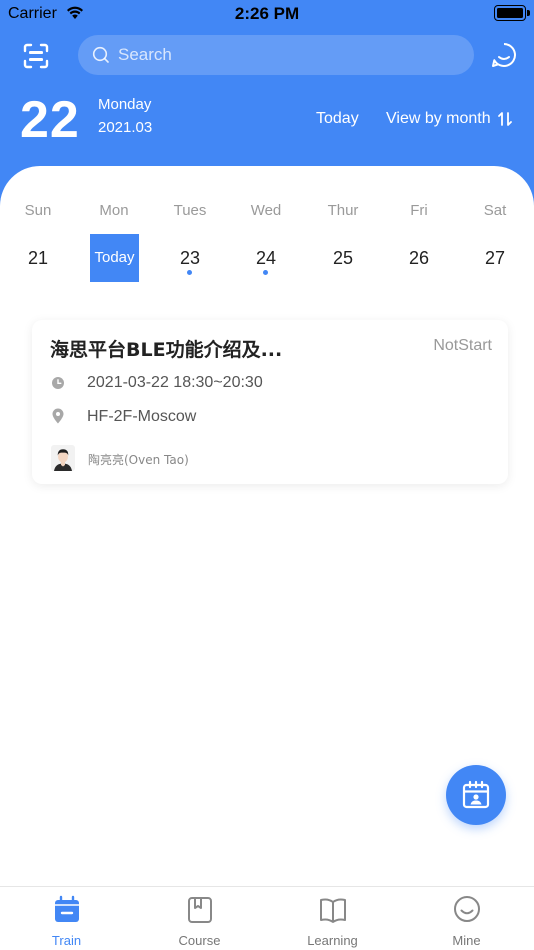 The image size is (534, 950). What do you see at coordinates (114, 258) in the screenshot?
I see `date-cell-today-selected: Today` at bounding box center [114, 258].